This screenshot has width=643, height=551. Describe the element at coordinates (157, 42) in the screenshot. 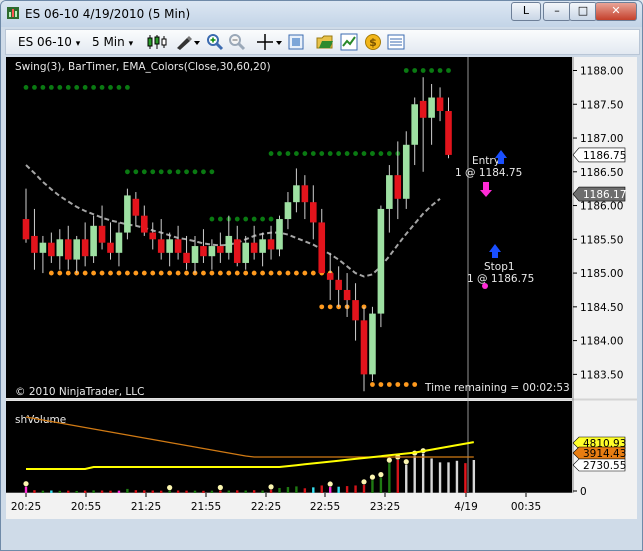

I see `candles-icon` at that location.